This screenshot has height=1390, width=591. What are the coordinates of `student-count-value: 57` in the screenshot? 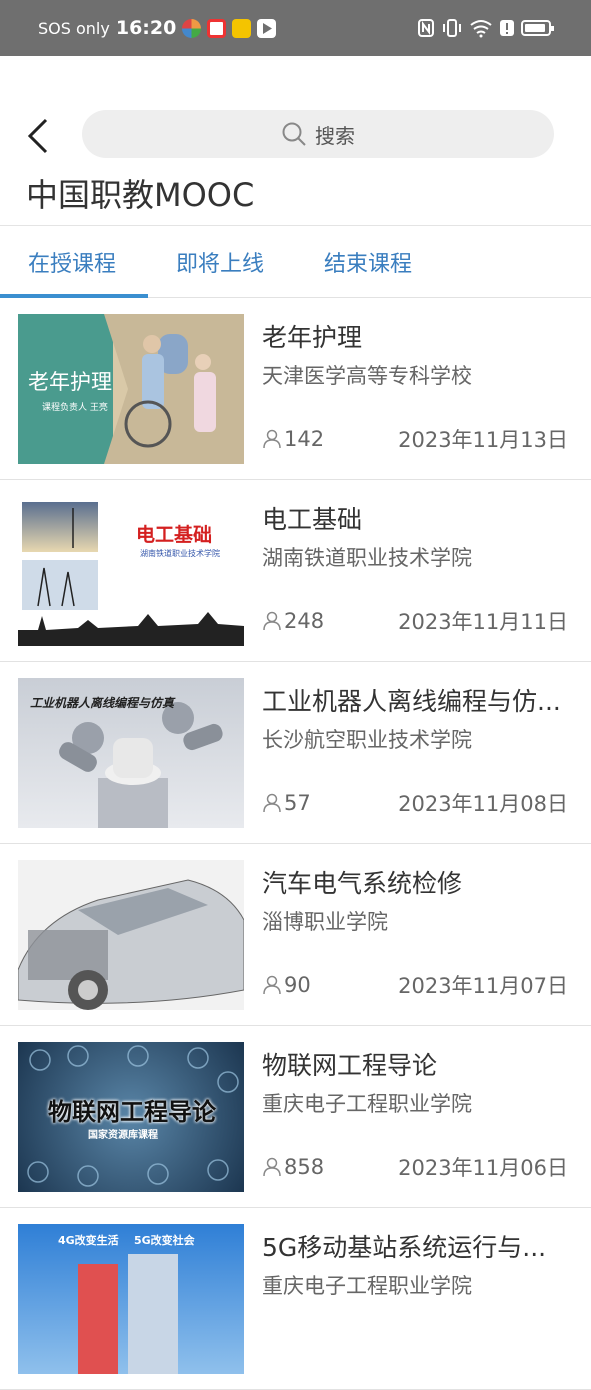 It's located at (297, 803).